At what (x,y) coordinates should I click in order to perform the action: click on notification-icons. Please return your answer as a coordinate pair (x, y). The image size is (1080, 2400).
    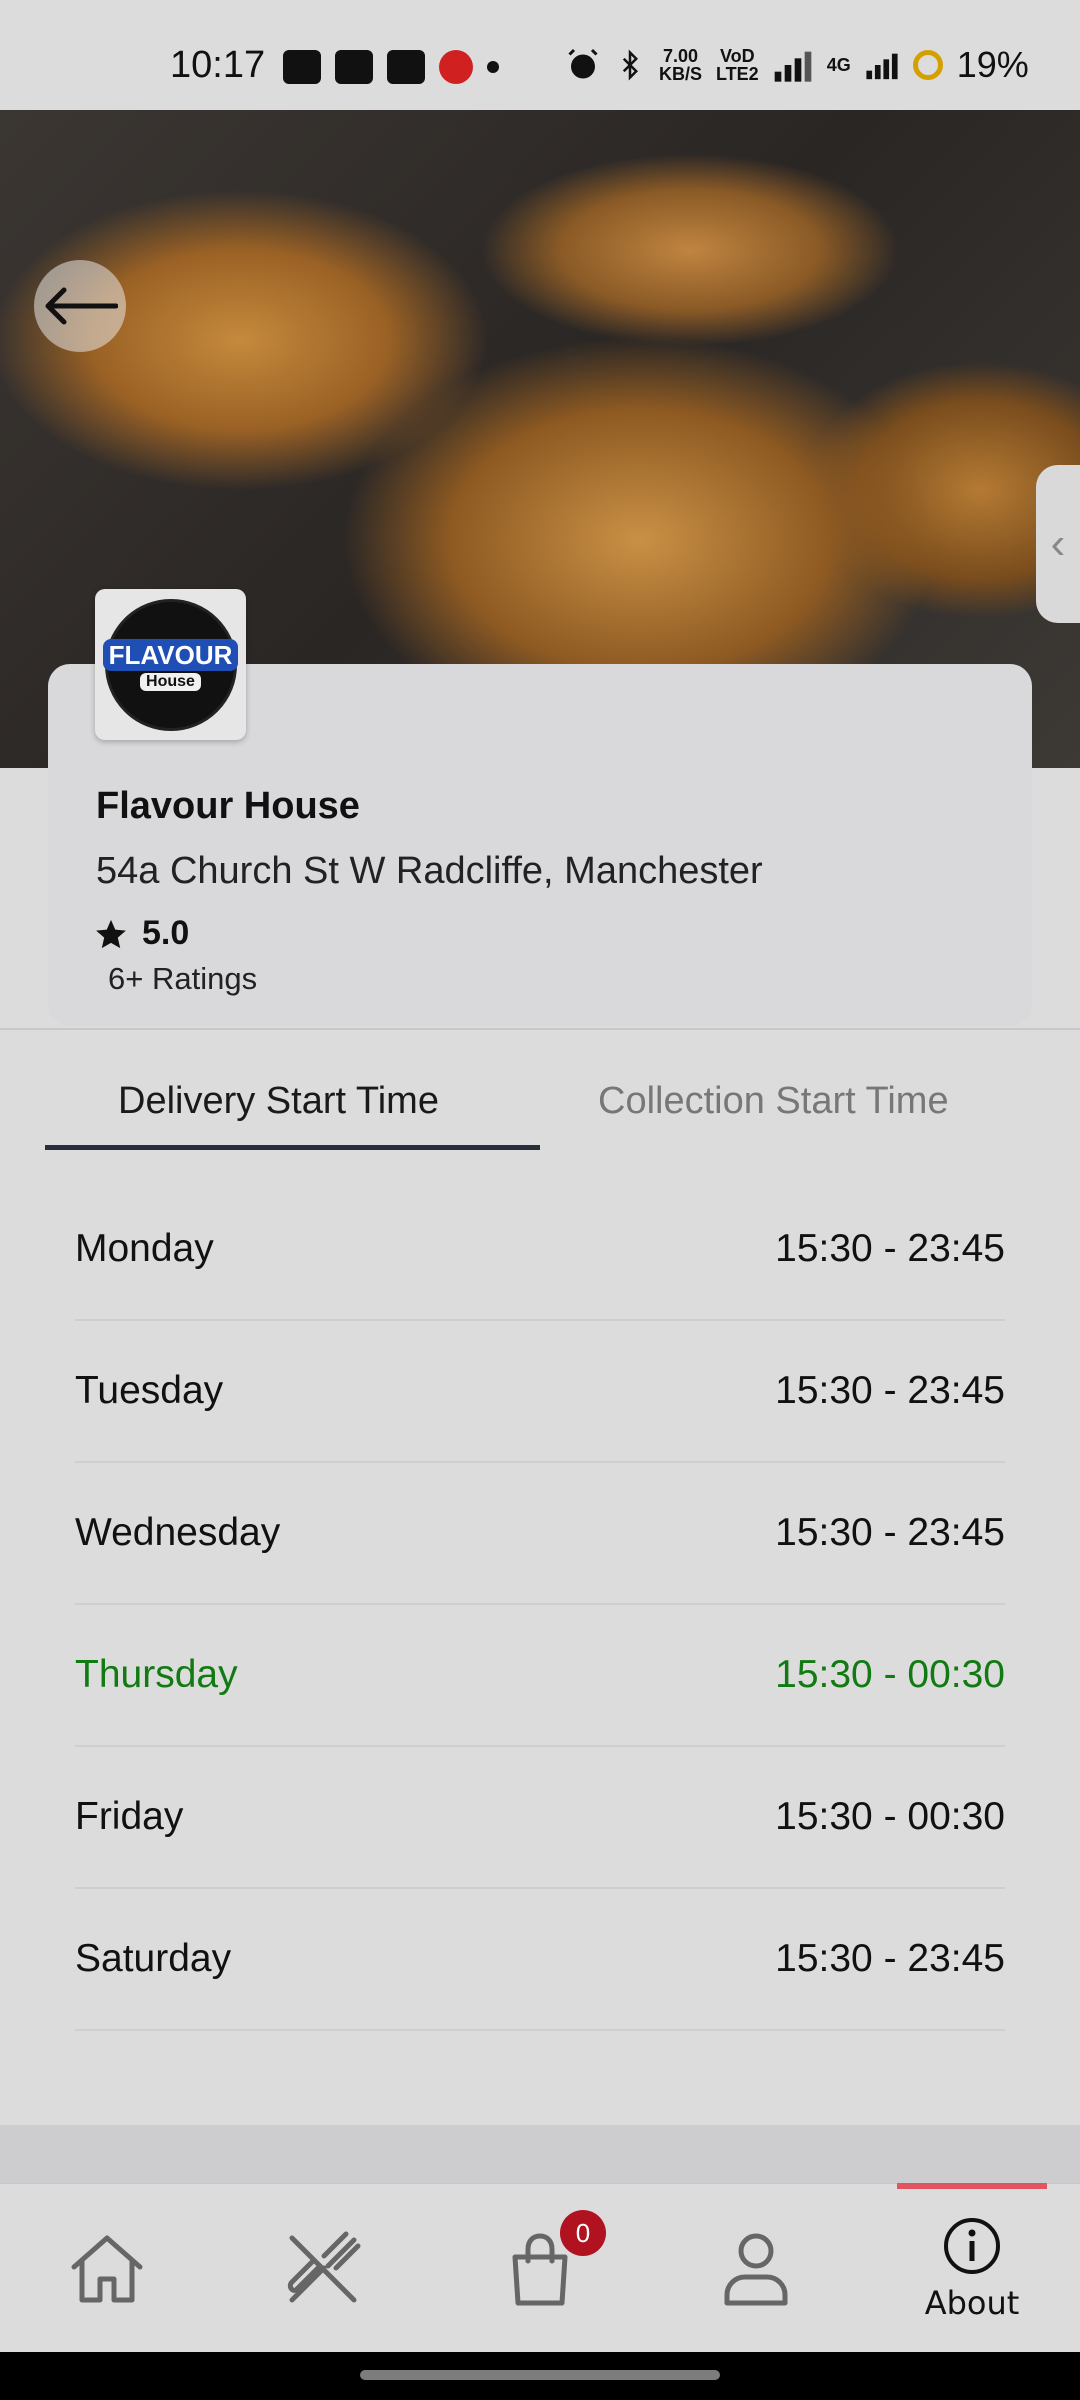
    Looking at the image, I should click on (391, 67).